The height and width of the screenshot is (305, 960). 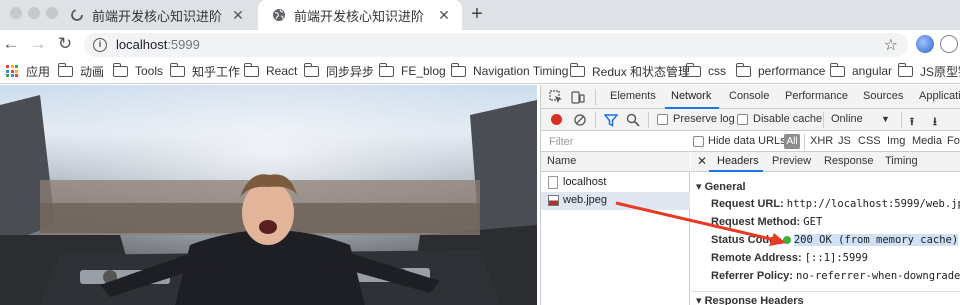 What do you see at coordinates (700, 187) in the screenshot?
I see `triangle-down-icon: ▾` at bounding box center [700, 187].